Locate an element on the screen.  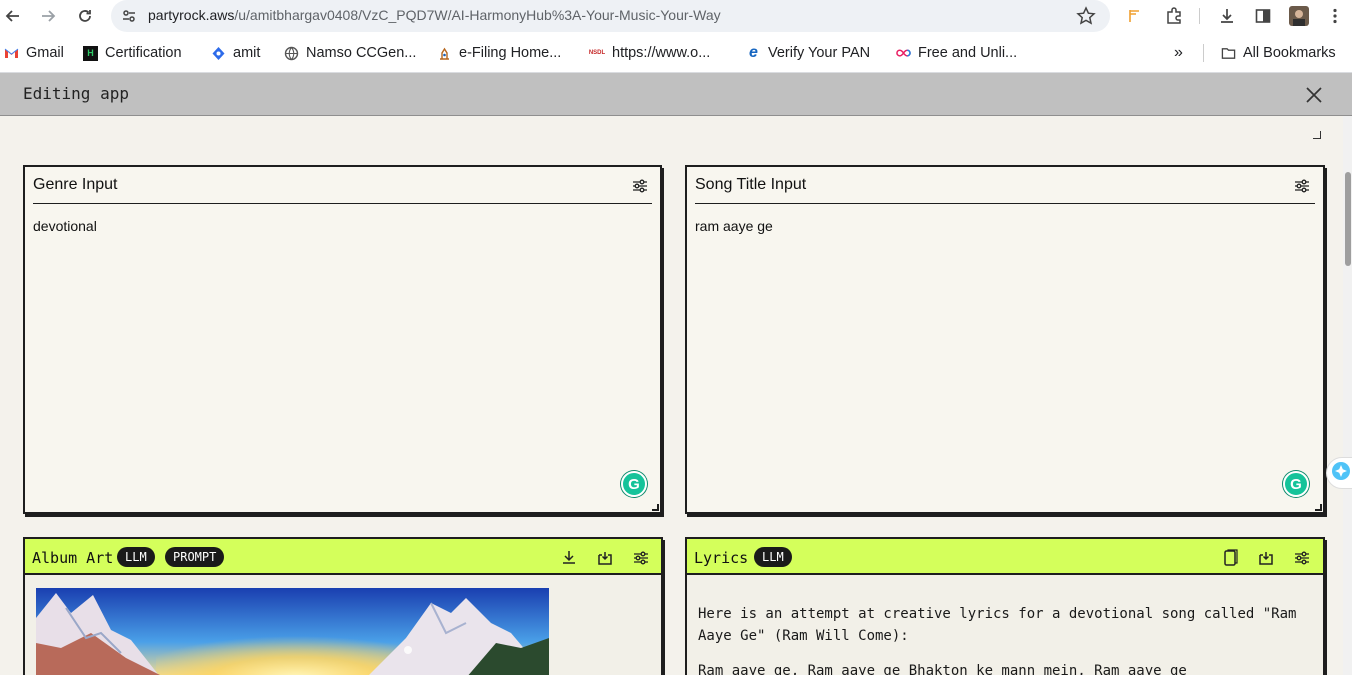
close-icon is located at coordinates (1314, 95).